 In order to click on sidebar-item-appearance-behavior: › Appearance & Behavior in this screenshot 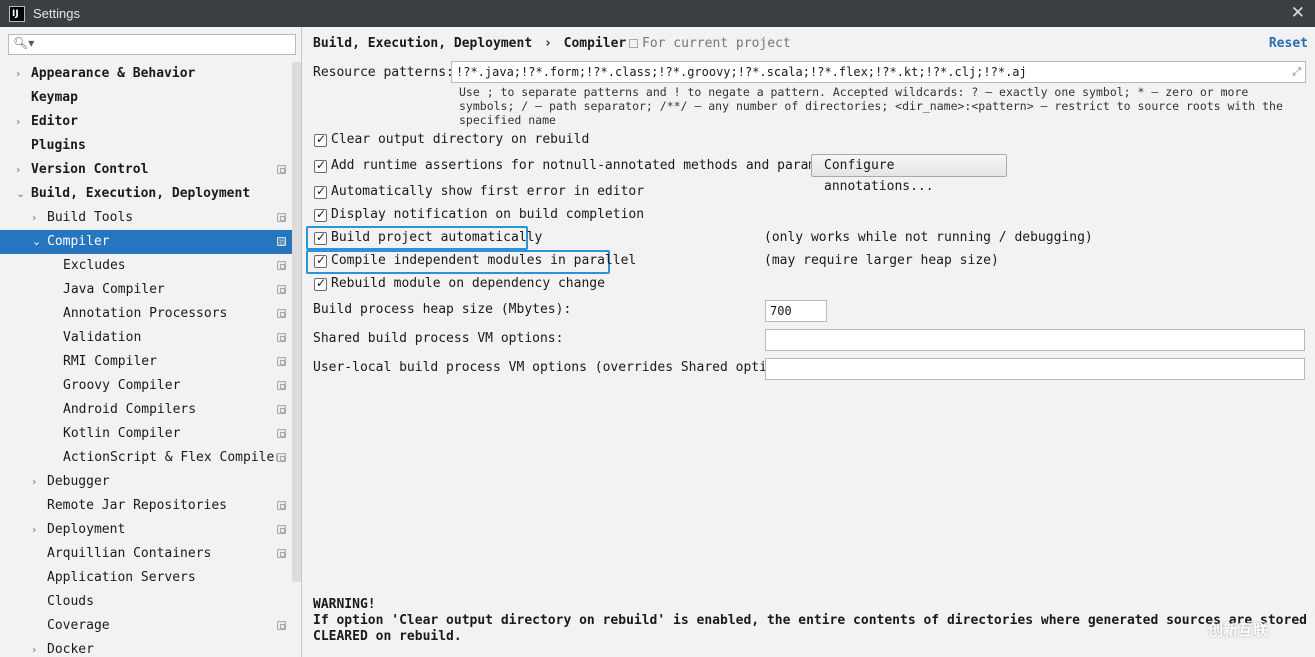, I will do `click(146, 74)`.